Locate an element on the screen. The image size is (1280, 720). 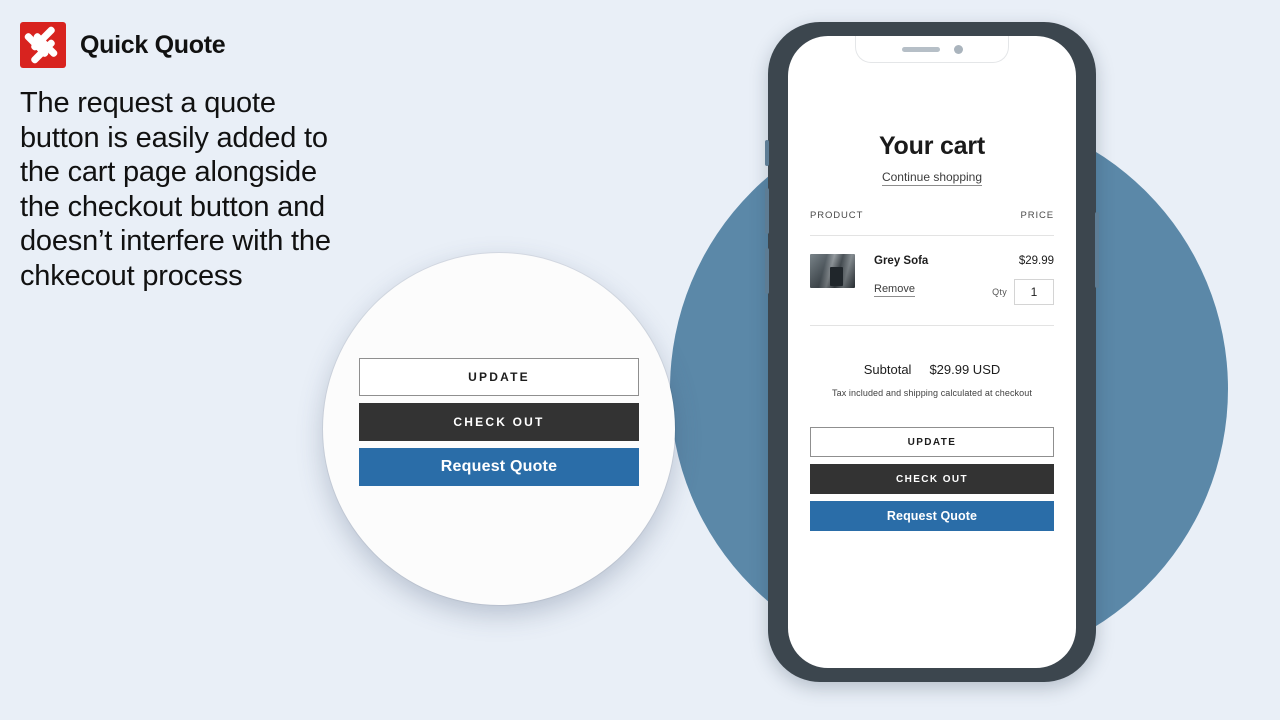
column-header-price: PRICE is located at coordinates (1037, 215).